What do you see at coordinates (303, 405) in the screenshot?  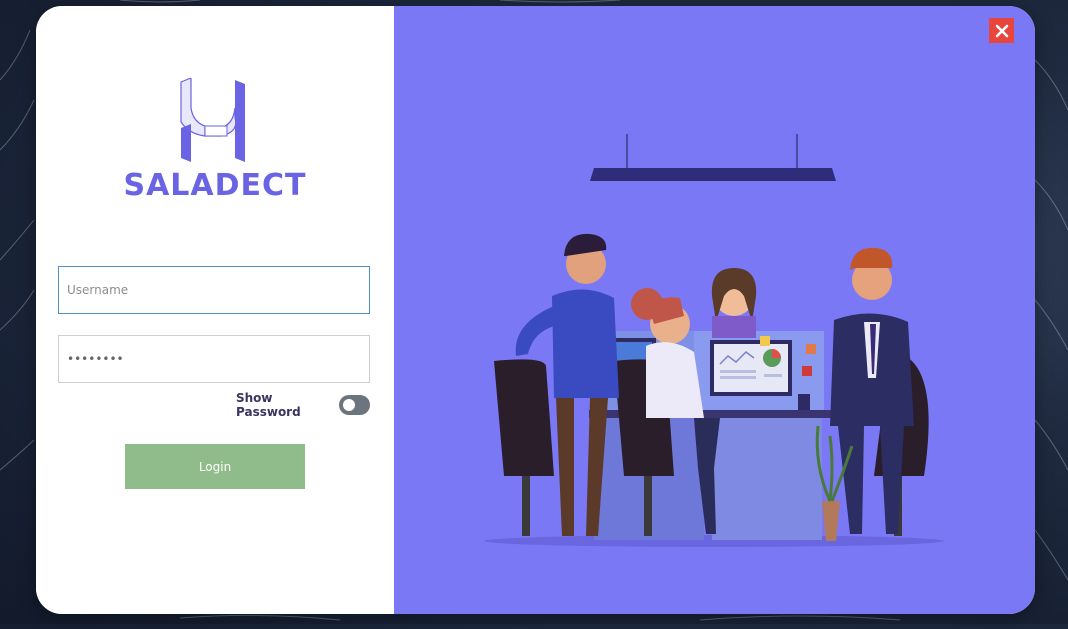 I see `show-password-row: Show Password` at bounding box center [303, 405].